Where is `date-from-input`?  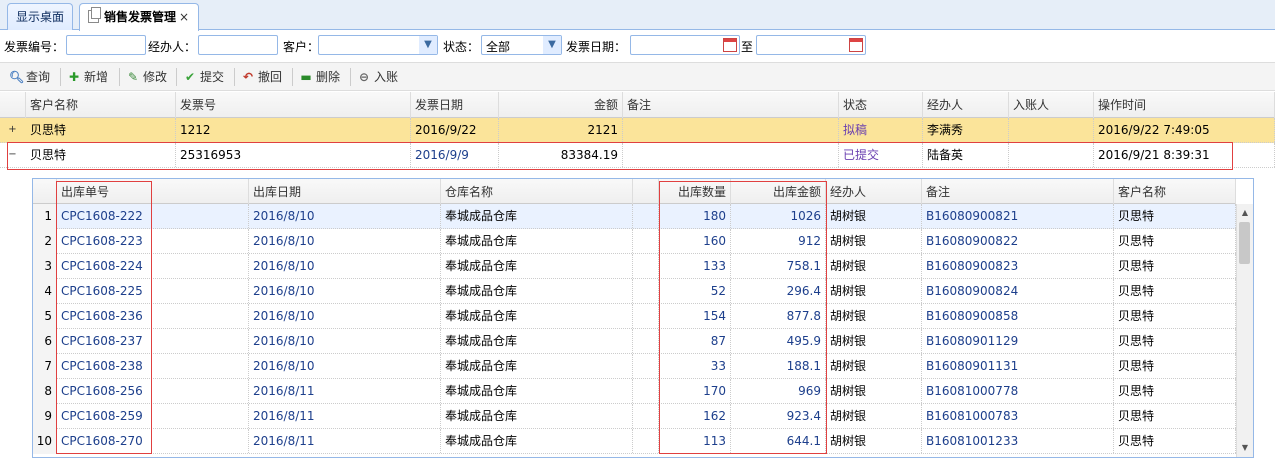 date-from-input is located at coordinates (685, 45).